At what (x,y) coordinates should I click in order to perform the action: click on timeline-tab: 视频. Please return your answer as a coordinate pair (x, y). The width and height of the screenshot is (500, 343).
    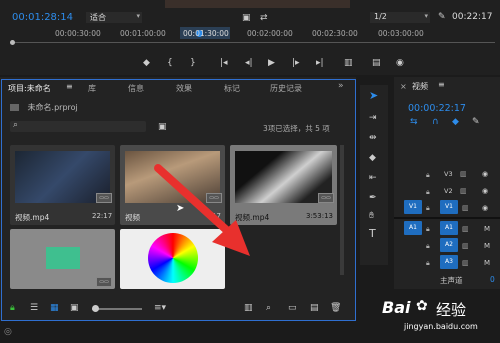
    Looking at the image, I should click on (420, 86).